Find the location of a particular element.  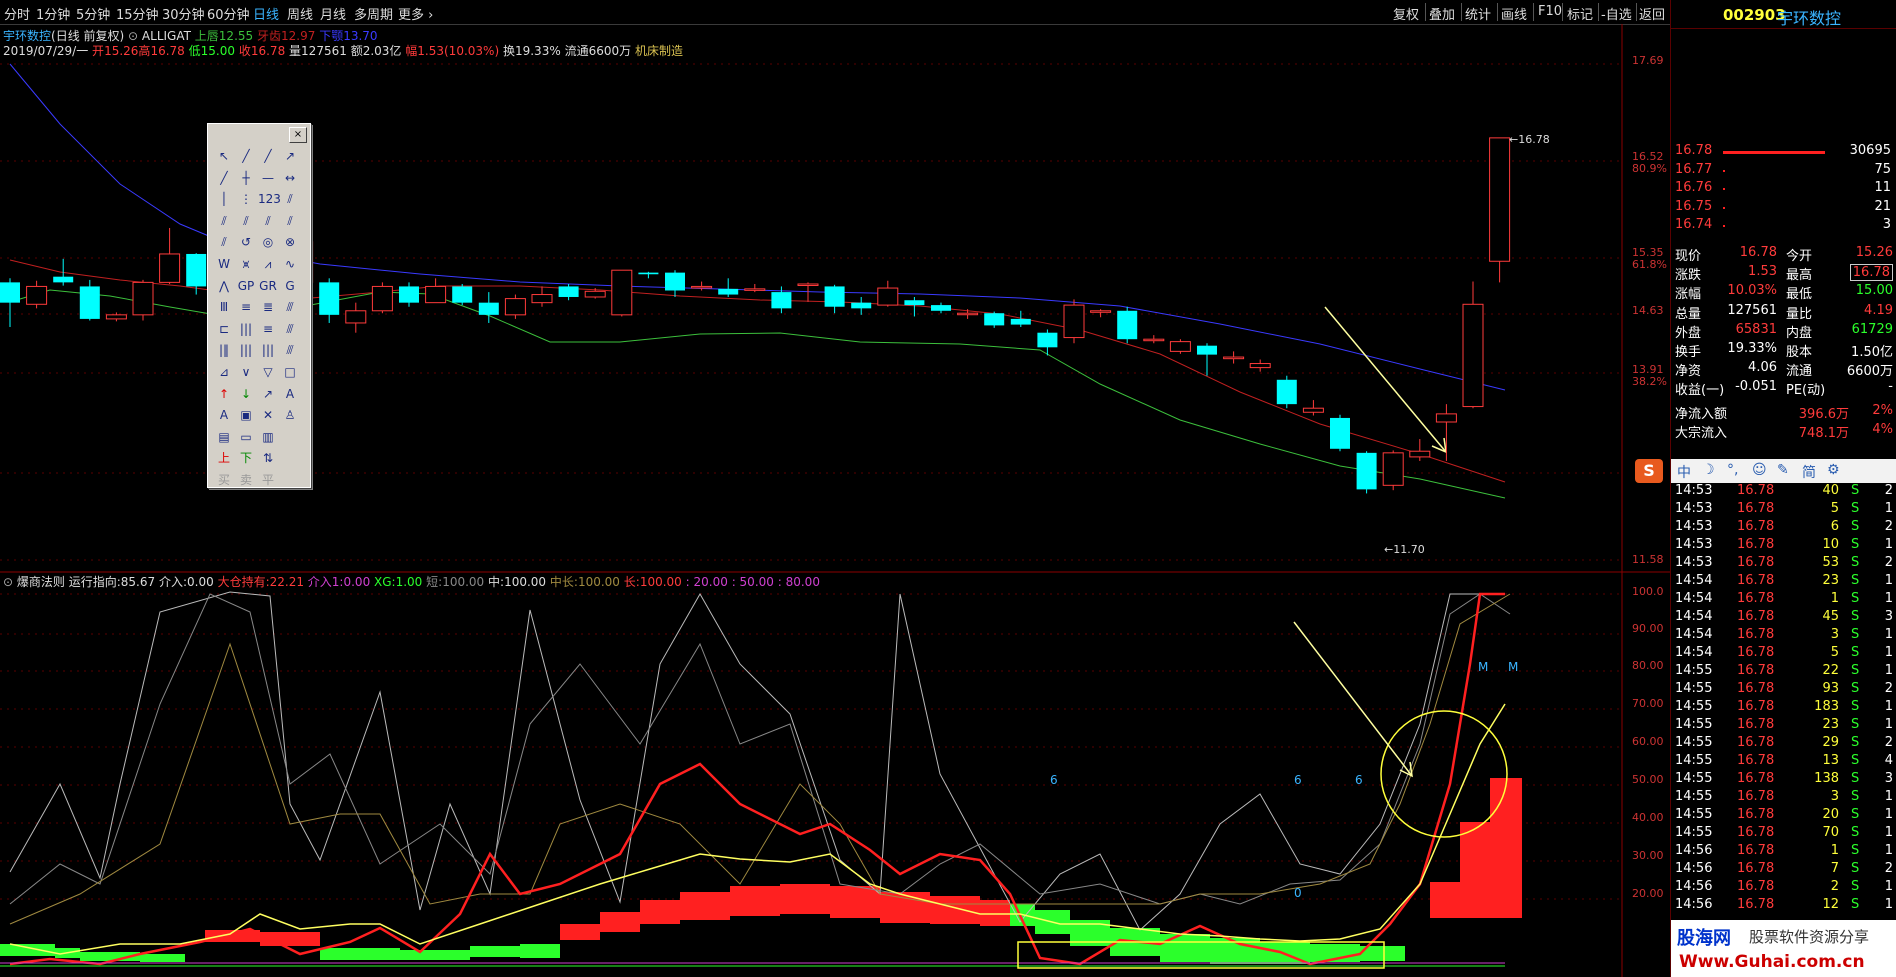

draw-tool-icon: ∿ is located at coordinates (290, 264).